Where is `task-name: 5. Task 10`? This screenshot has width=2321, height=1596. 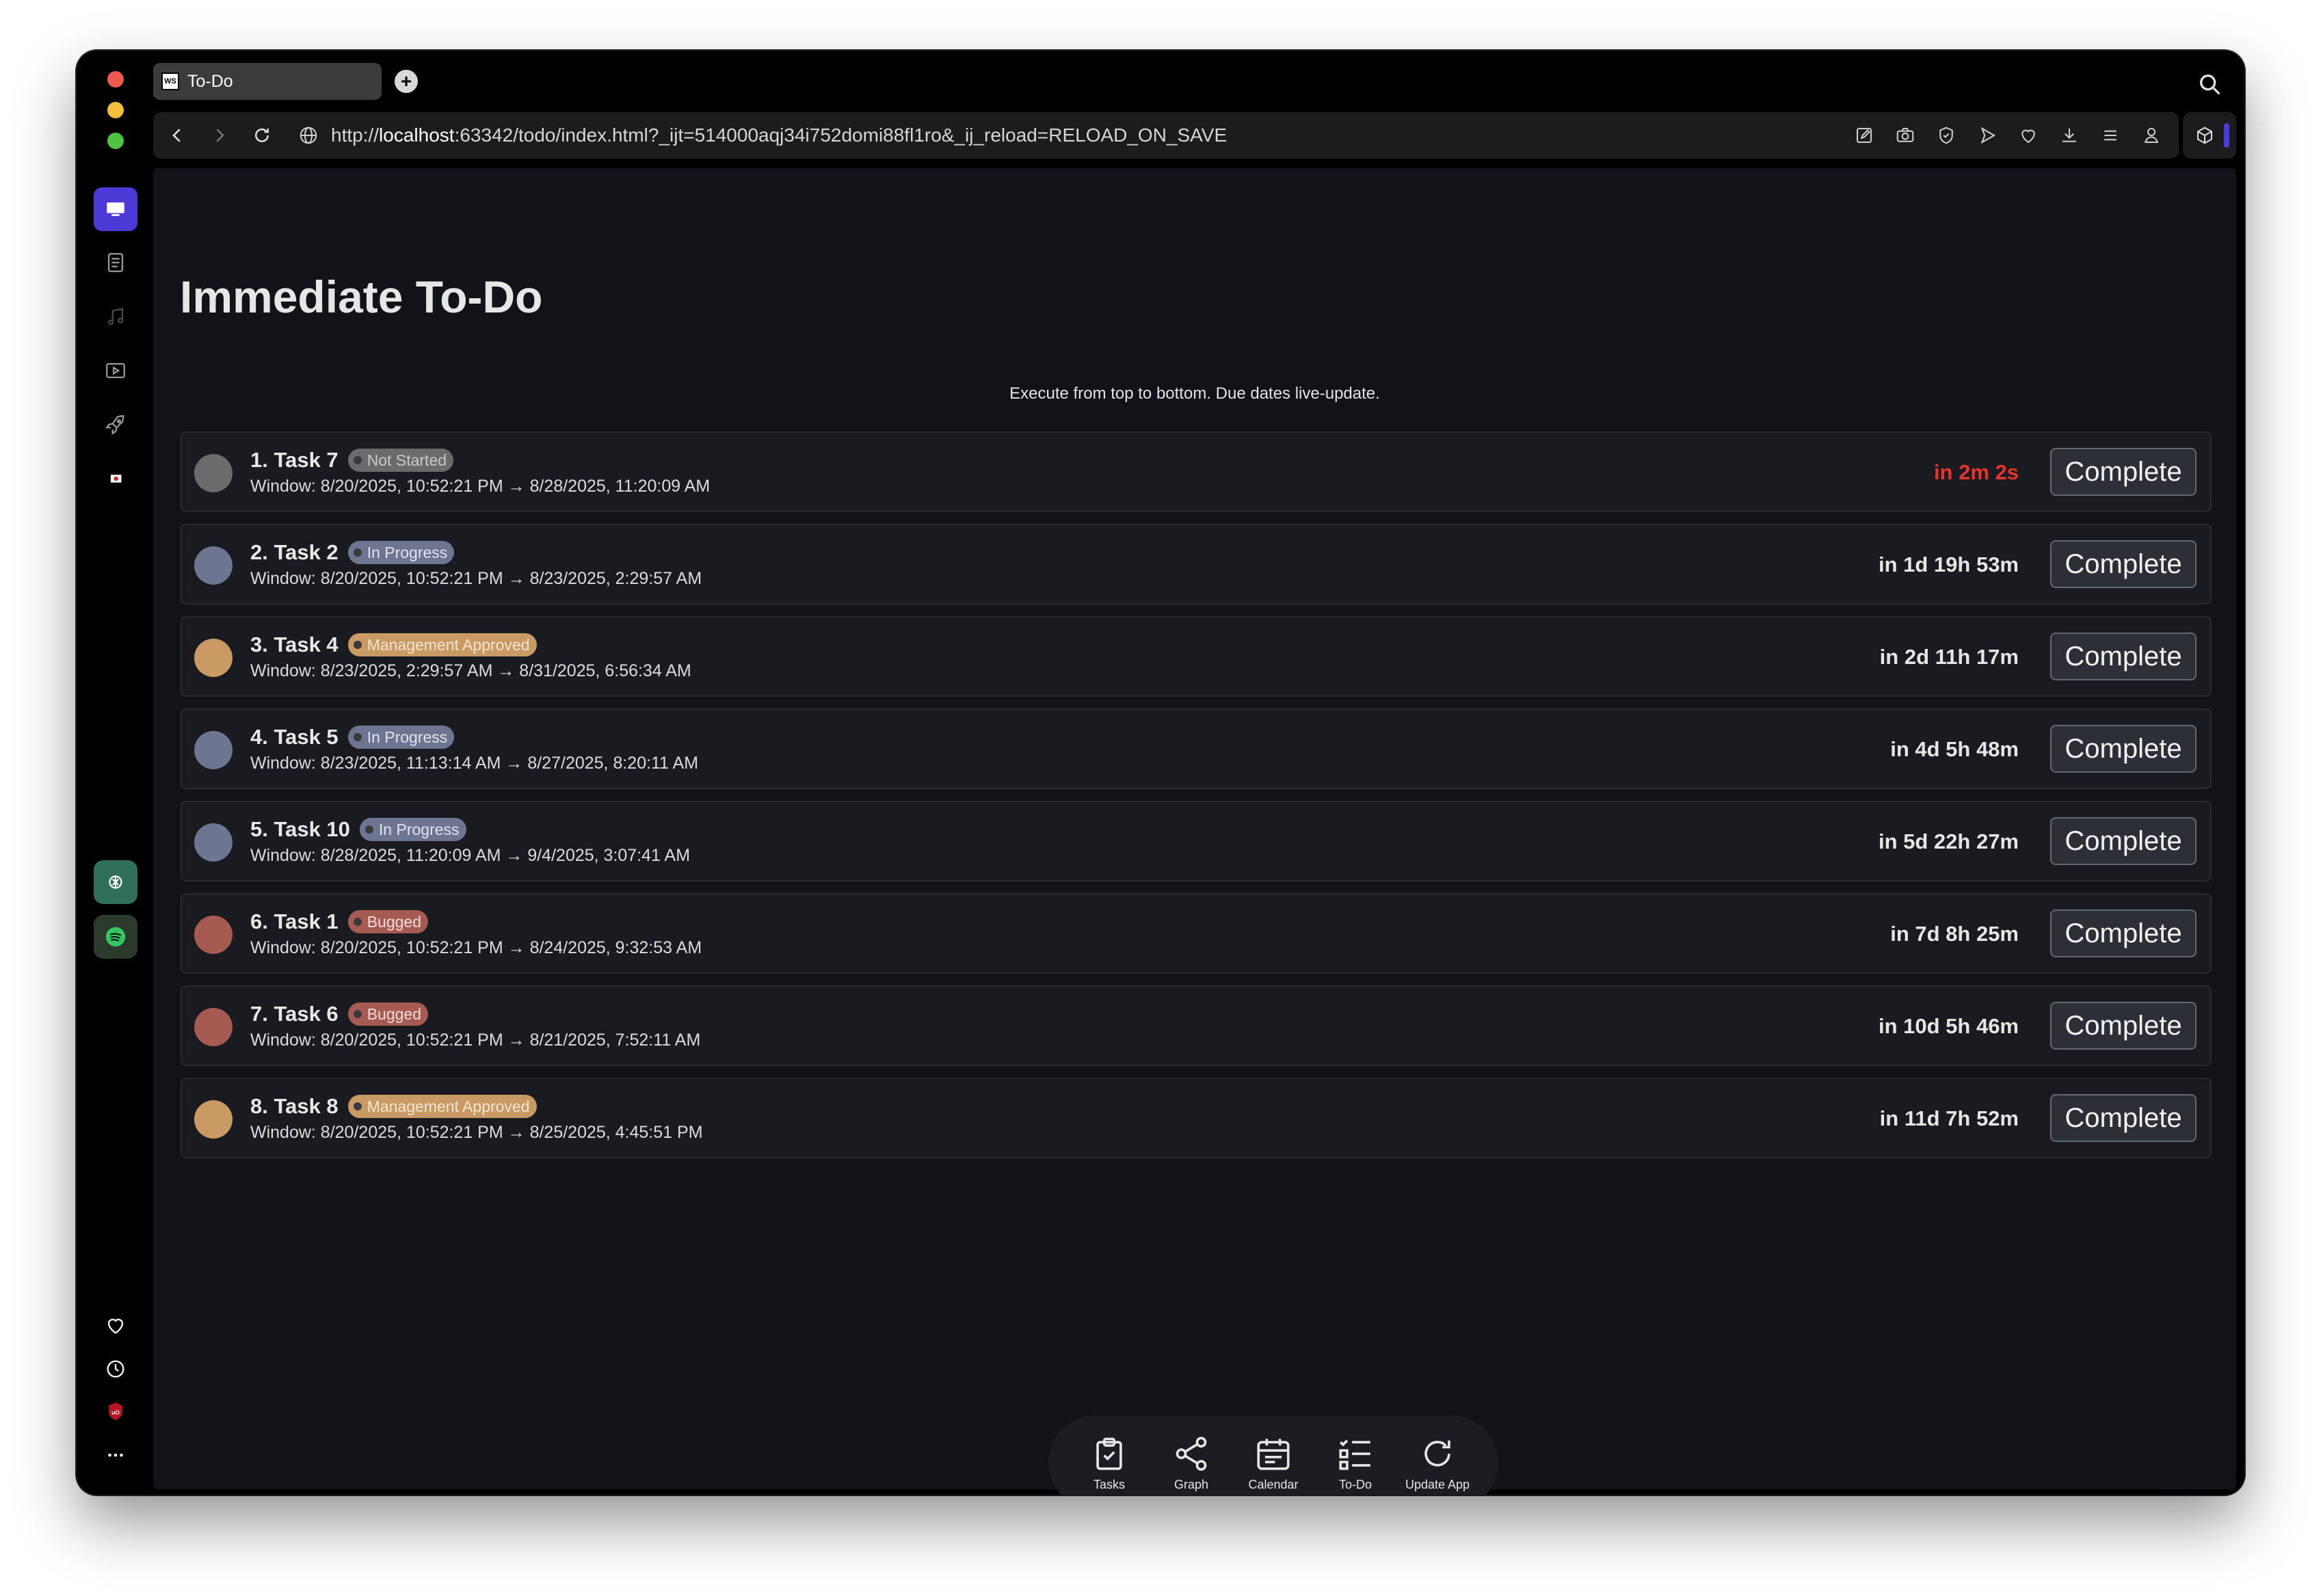
task-name: 5. Task 10 is located at coordinates (300, 829).